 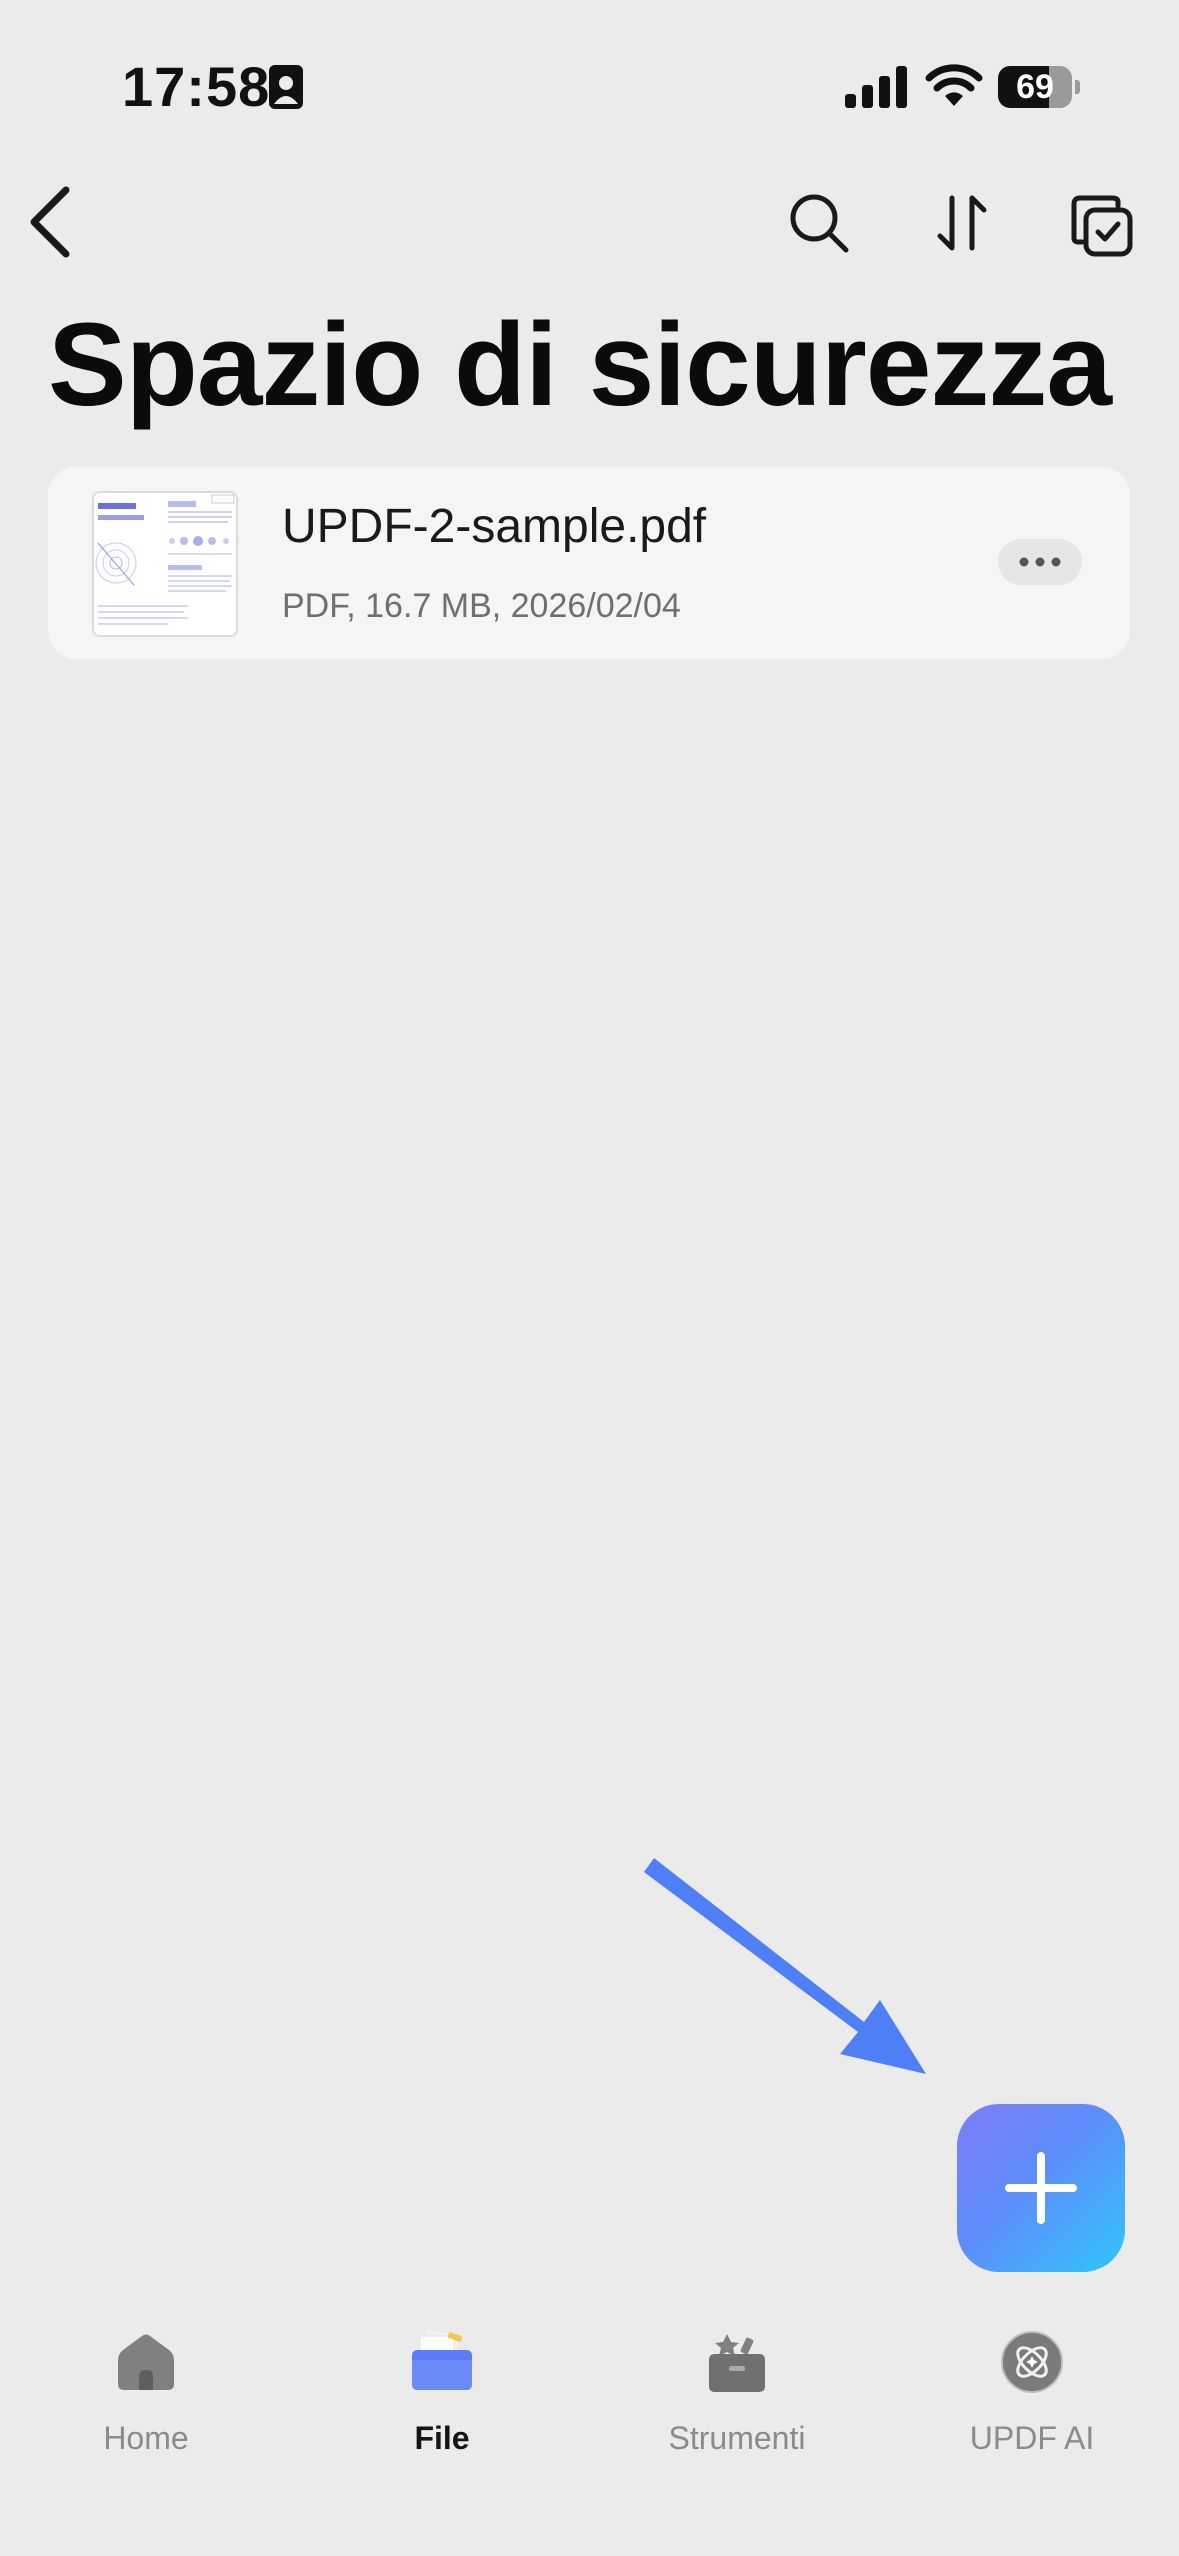 I want to click on battery-indicator: 69, so click(x=1039, y=87).